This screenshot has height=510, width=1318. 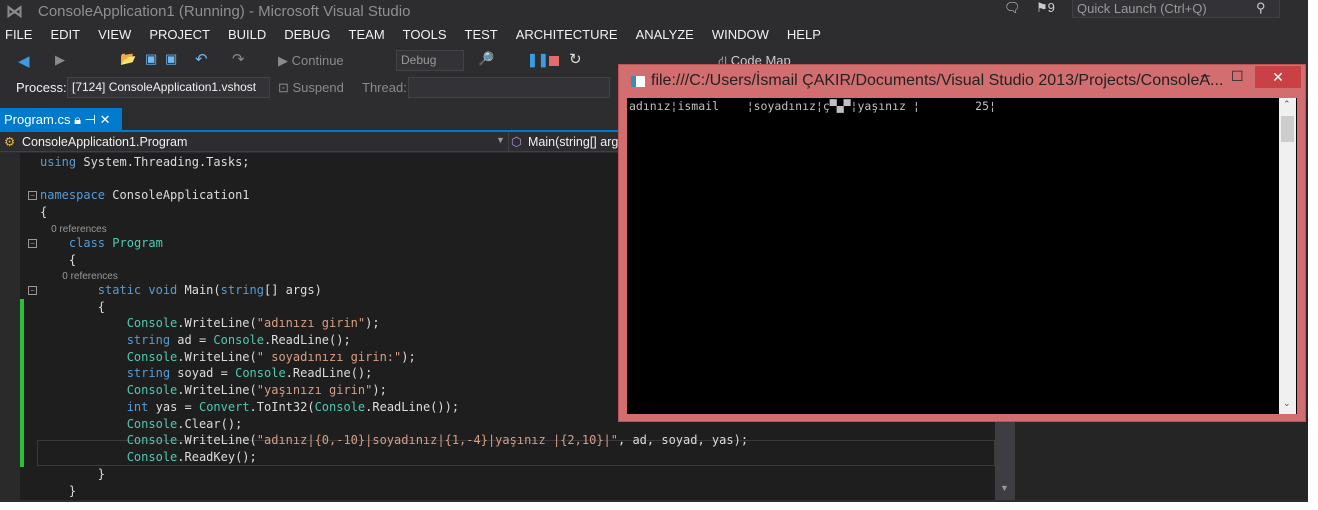 I want to click on menu-project: PROJECT, so click(x=181, y=35).